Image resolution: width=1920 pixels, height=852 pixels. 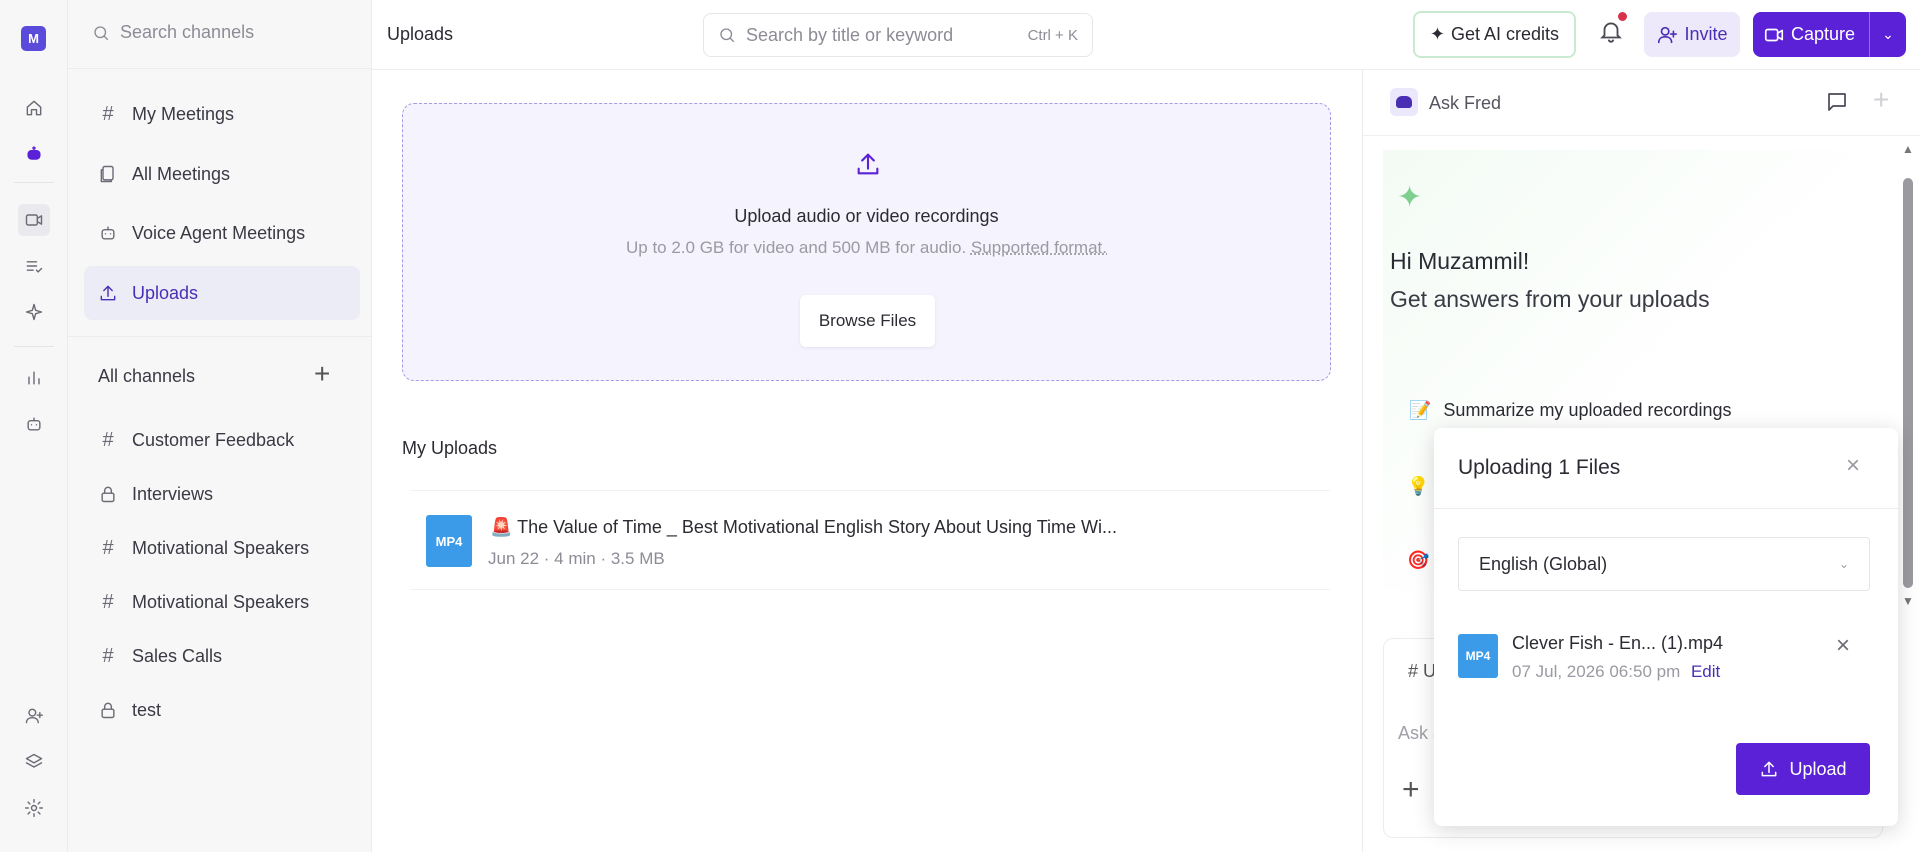 I want to click on search-shortcut: Ctrl + K, so click(x=1052, y=35).